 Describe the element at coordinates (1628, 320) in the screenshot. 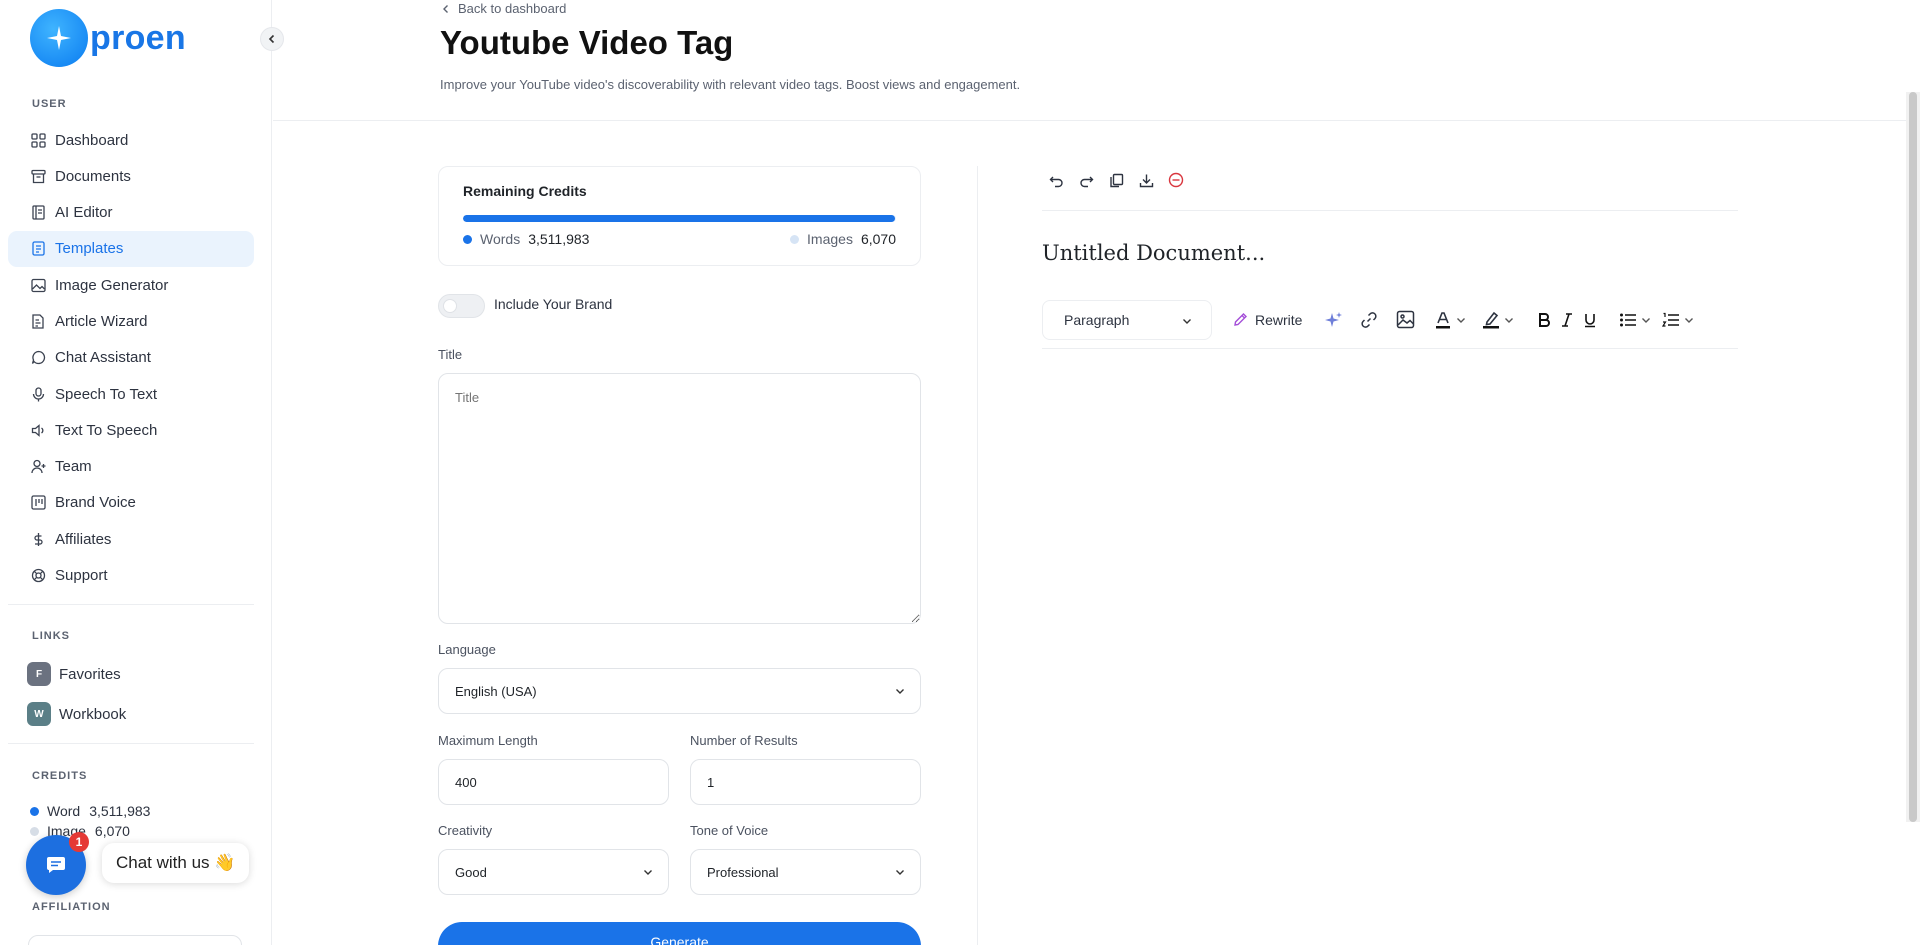

I see `bullet-list-icon` at that location.